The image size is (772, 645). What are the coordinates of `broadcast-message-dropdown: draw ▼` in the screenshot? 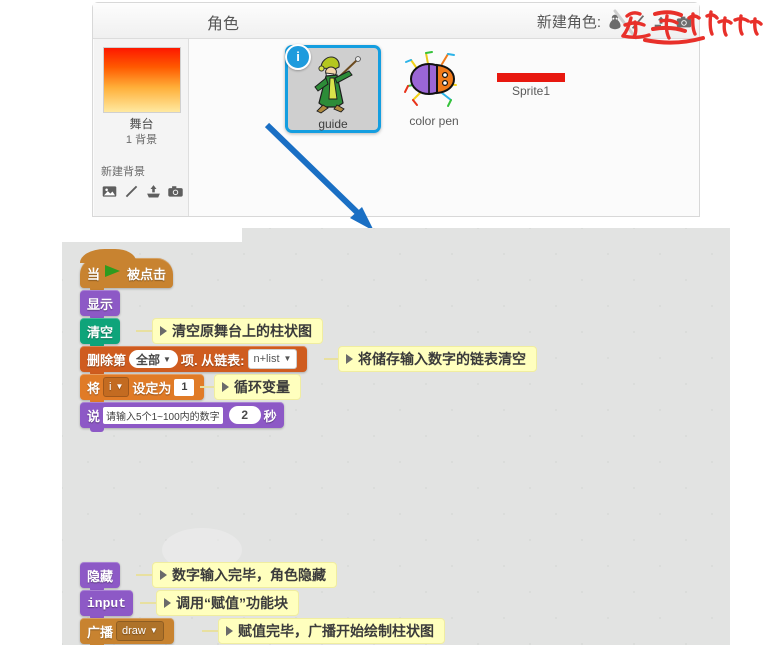 It's located at (140, 631).